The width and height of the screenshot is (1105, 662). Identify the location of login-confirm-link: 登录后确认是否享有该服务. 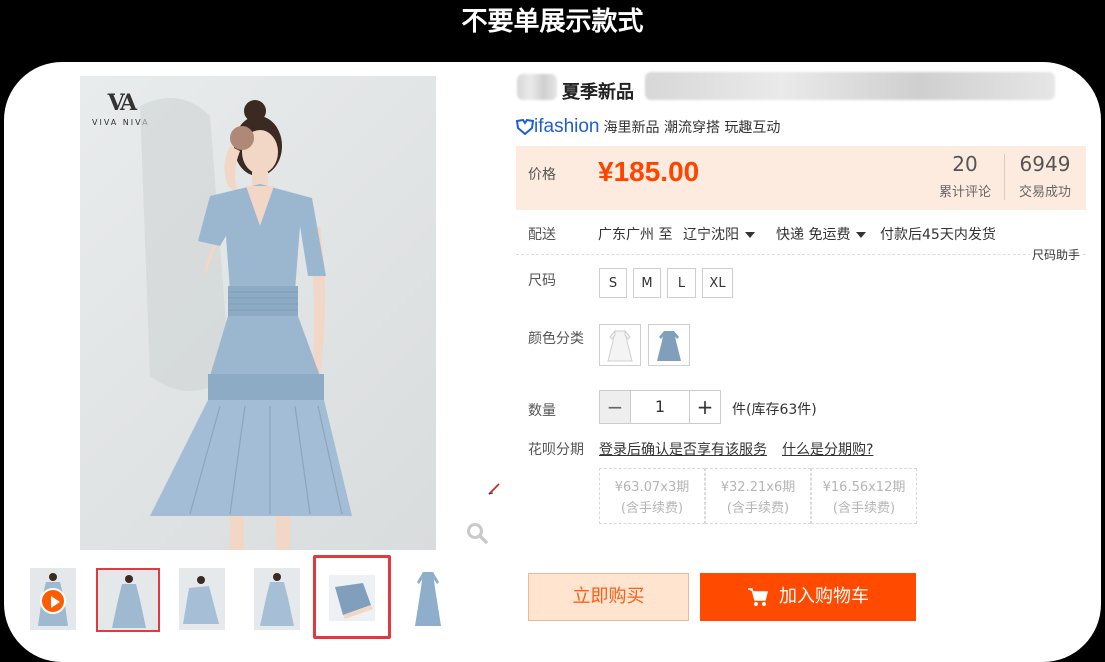
(683, 449).